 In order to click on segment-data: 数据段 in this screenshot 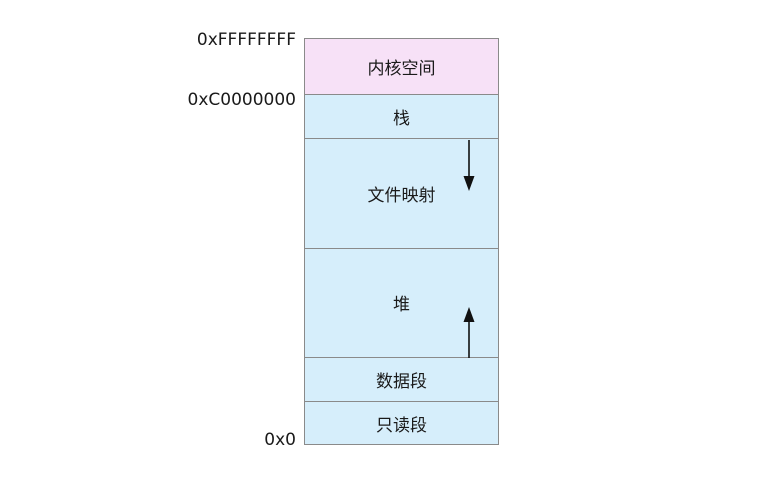, I will do `click(401, 380)`.